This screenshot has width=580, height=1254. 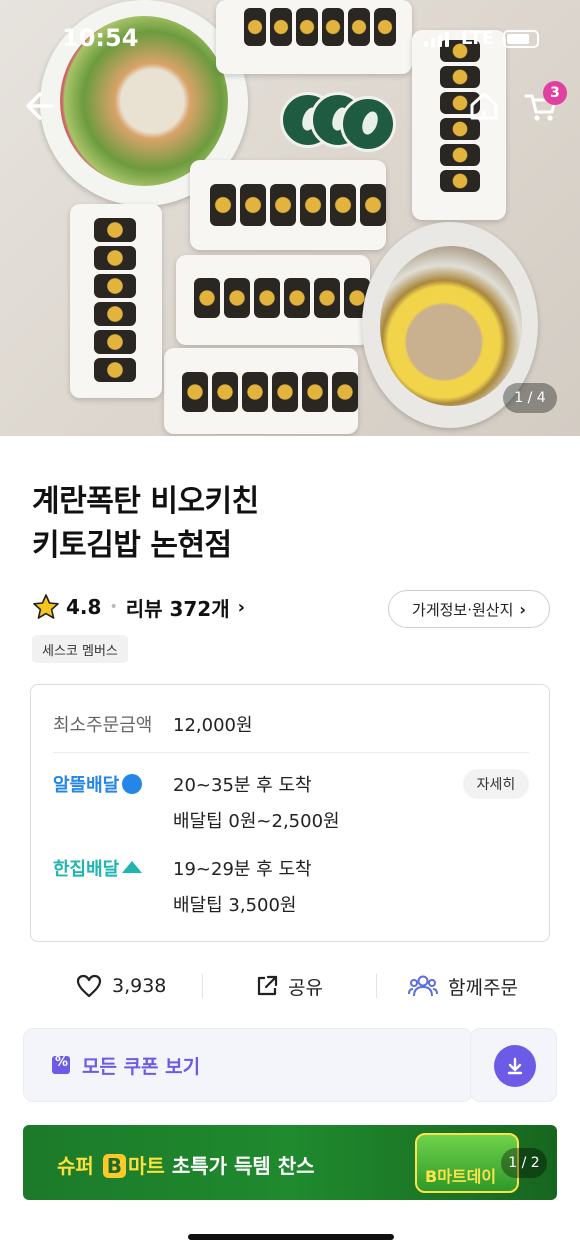 What do you see at coordinates (132, 545) in the screenshot?
I see `store-title-line-2: 키토김밥 논현점` at bounding box center [132, 545].